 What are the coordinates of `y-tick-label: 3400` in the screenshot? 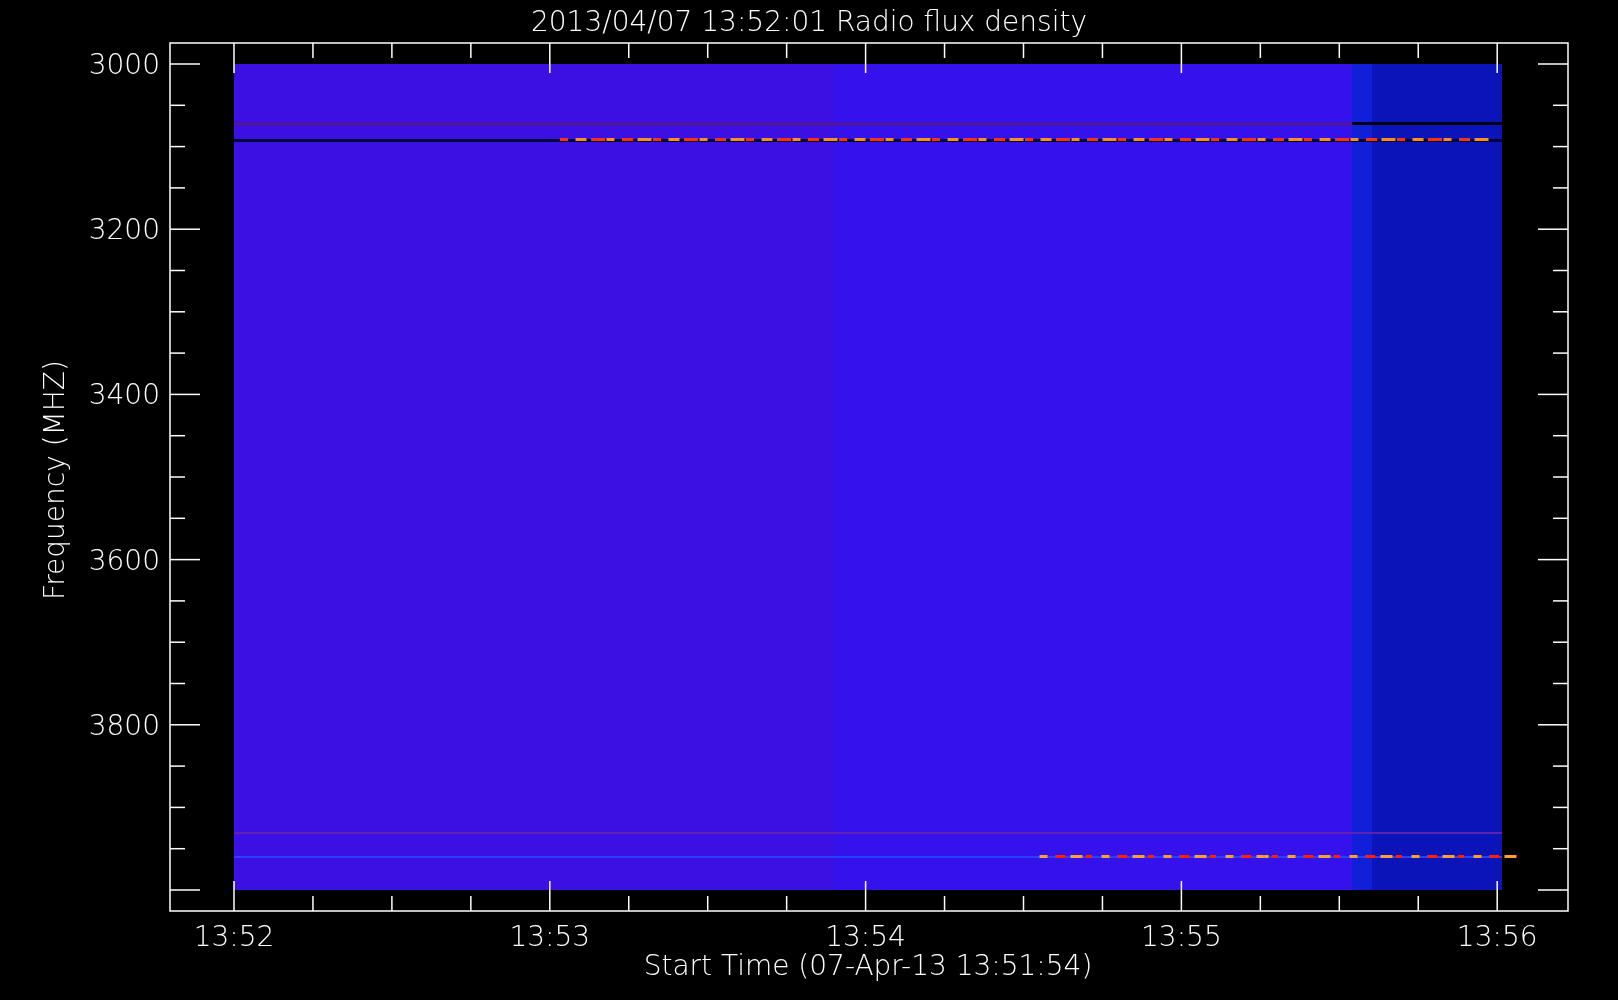 It's located at (124, 395).